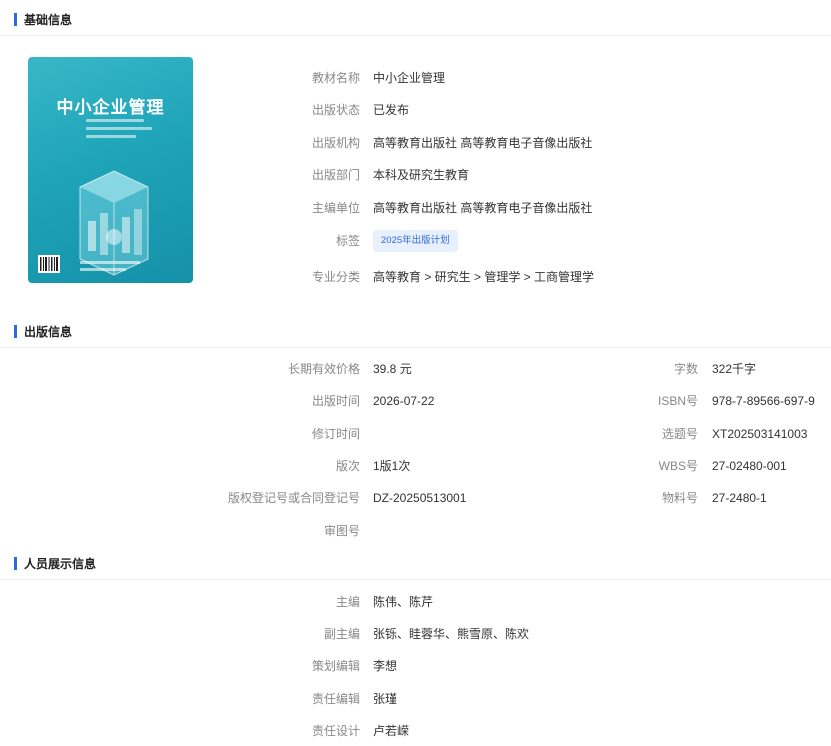 The width and height of the screenshot is (831, 746). What do you see at coordinates (403, 602) in the screenshot?
I see `field-value: 陈伟、陈芹` at bounding box center [403, 602].